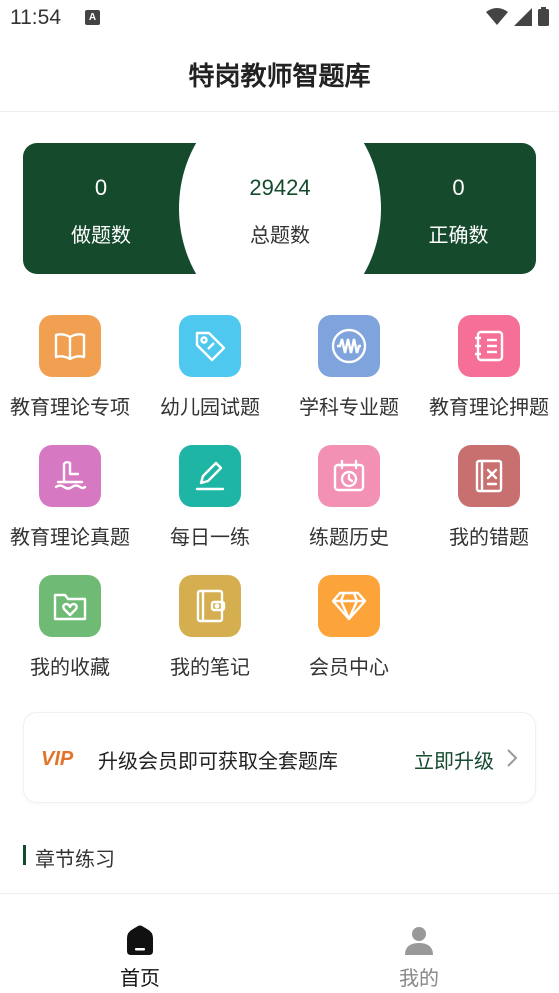 The image size is (559, 993). I want to click on grid-item-kindergarten: 幼儿园试题, so click(210, 375).